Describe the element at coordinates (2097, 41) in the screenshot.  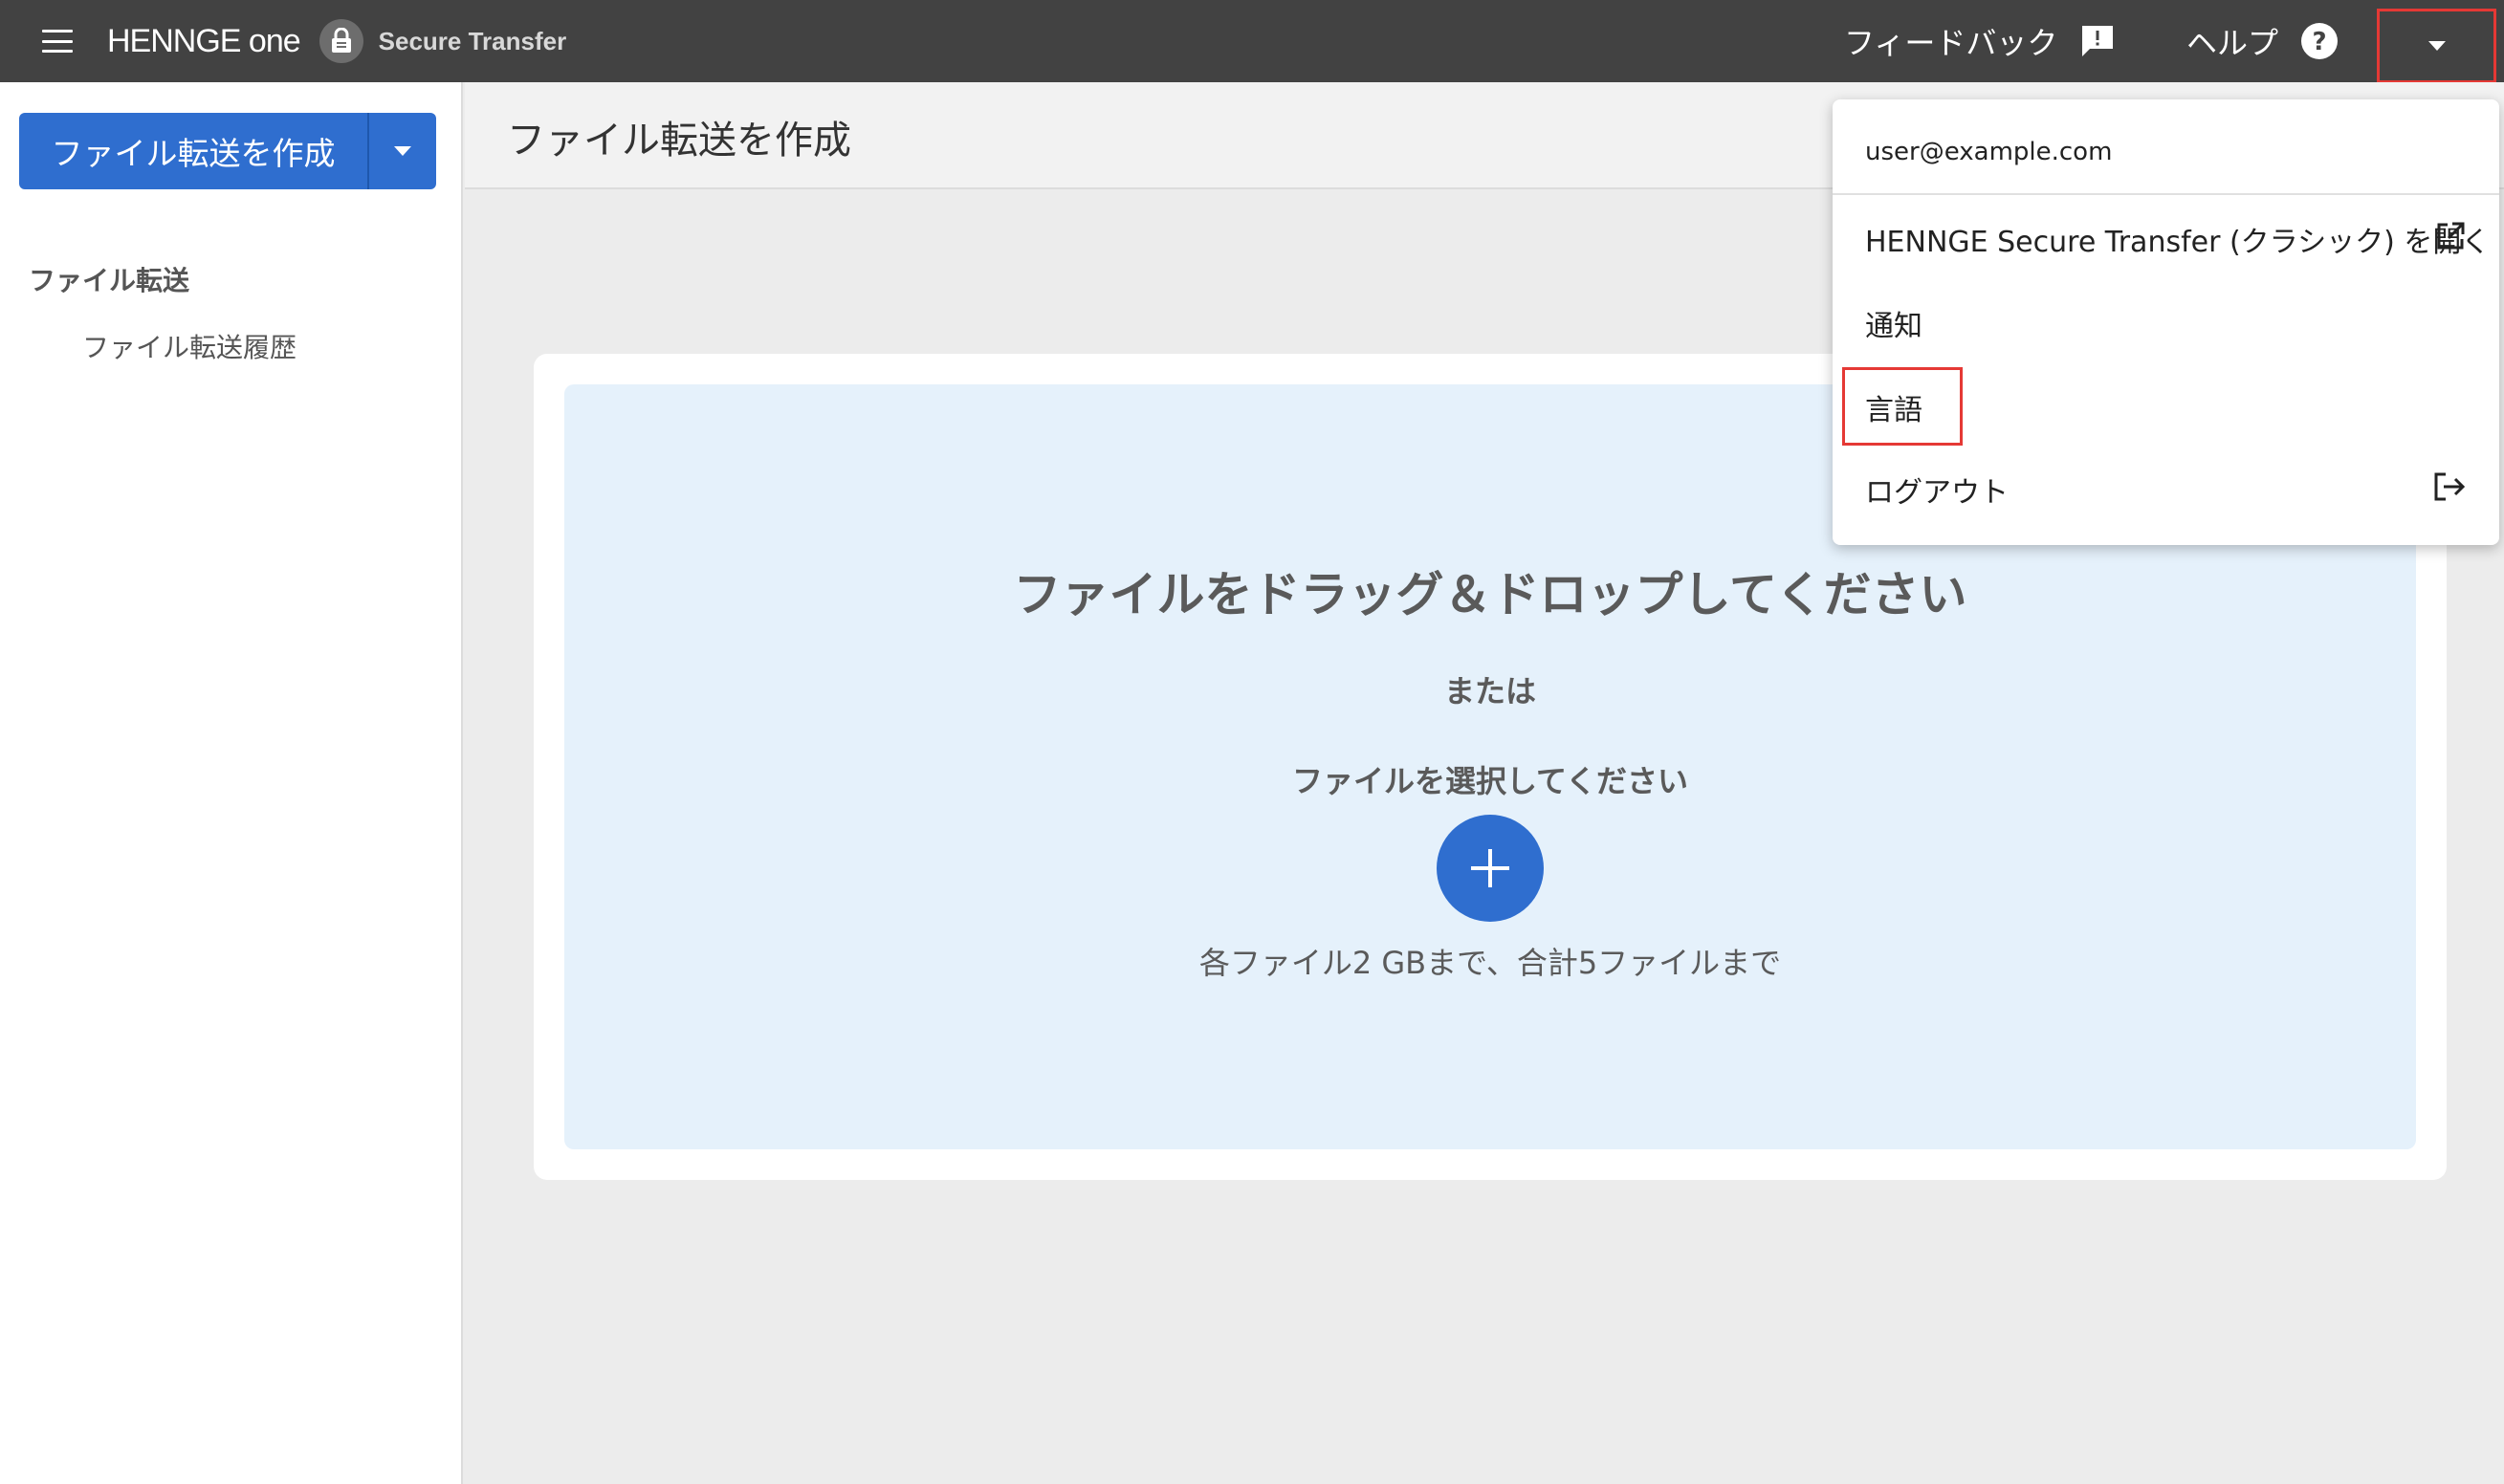
I see `feedback-icon` at that location.